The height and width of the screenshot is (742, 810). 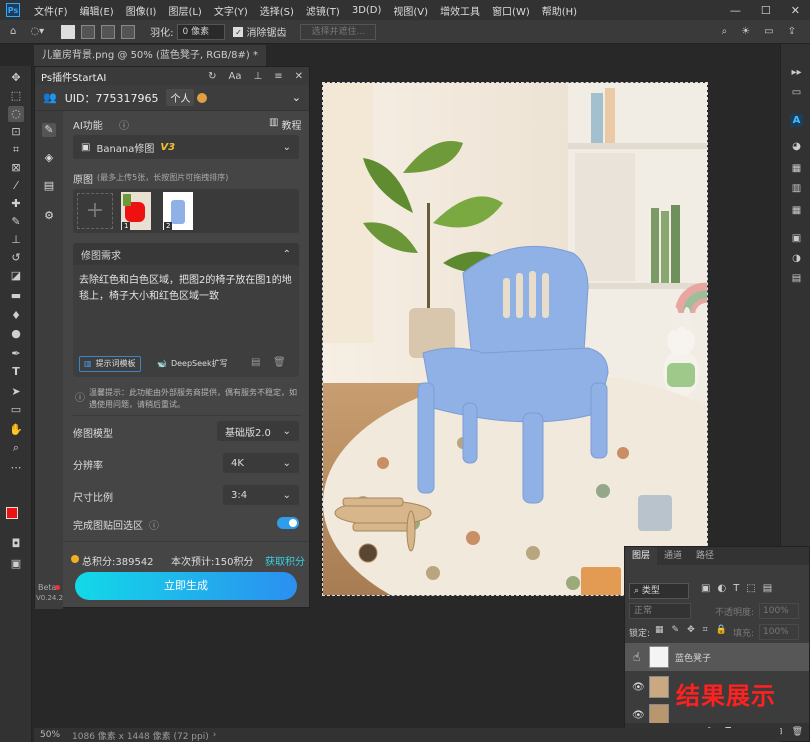 What do you see at coordinates (49, 130) in the screenshot?
I see `edit-icon: ✎` at bounding box center [49, 130].